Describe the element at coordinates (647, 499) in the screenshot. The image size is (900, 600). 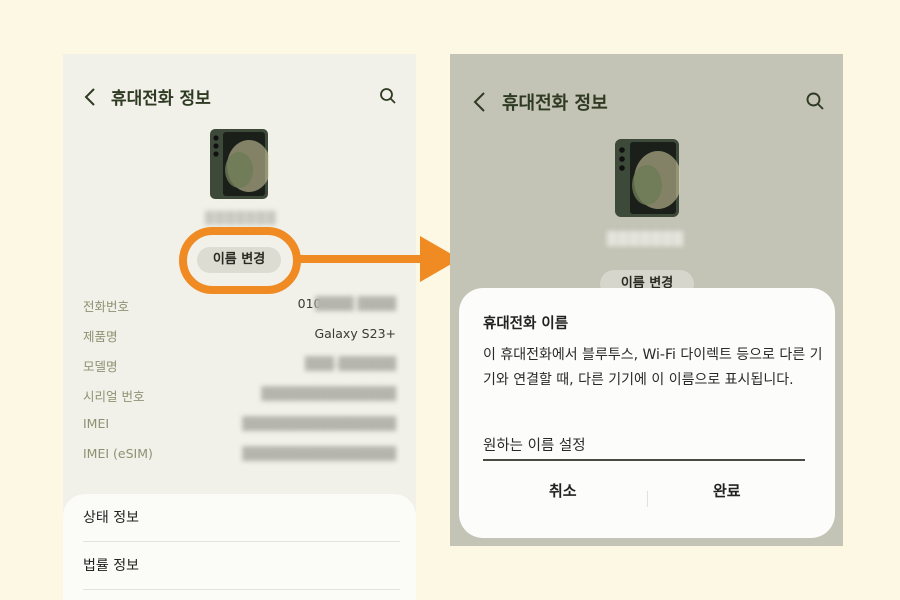
I see `button-divider` at that location.